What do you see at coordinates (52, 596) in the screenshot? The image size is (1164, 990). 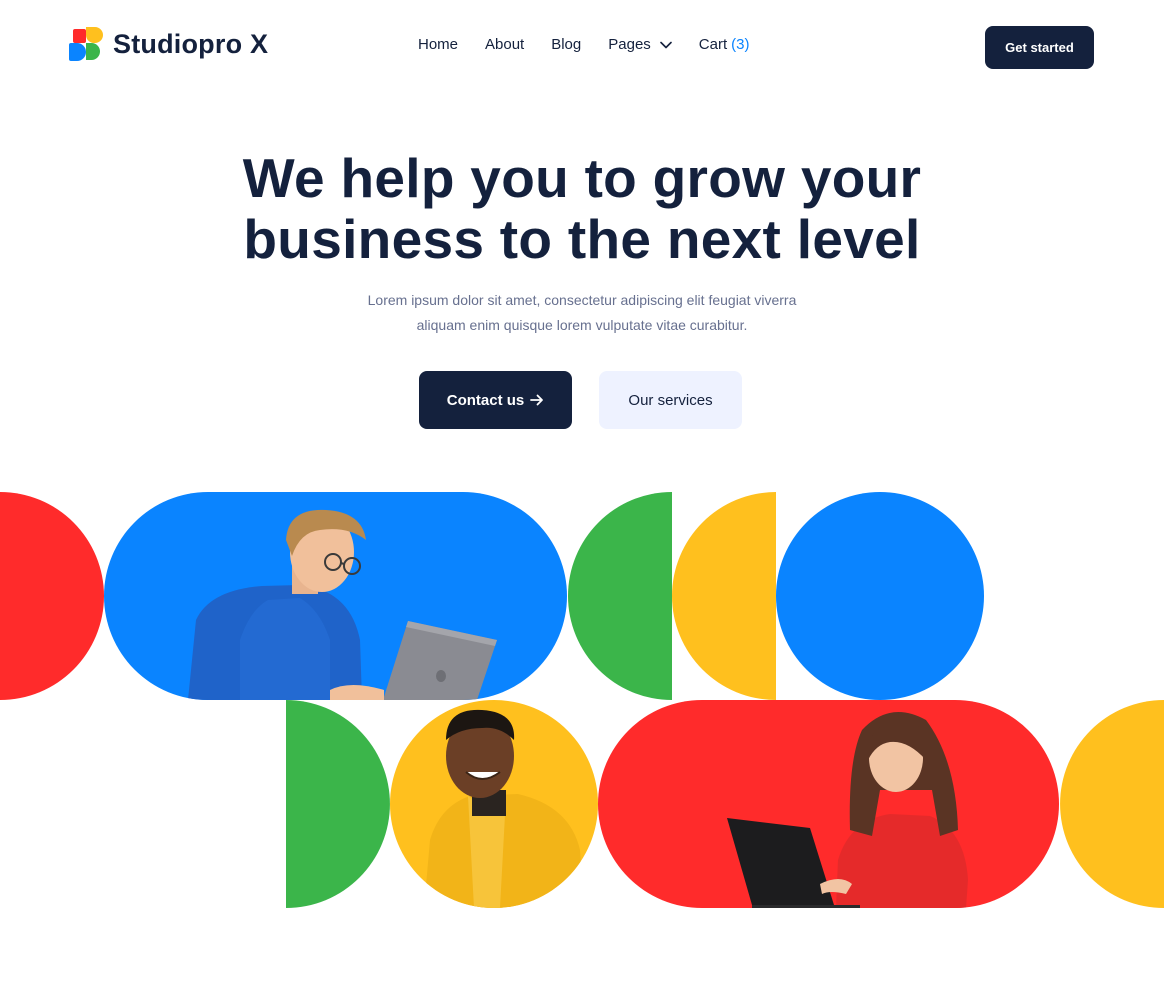 I see `red-half-circle-shape` at bounding box center [52, 596].